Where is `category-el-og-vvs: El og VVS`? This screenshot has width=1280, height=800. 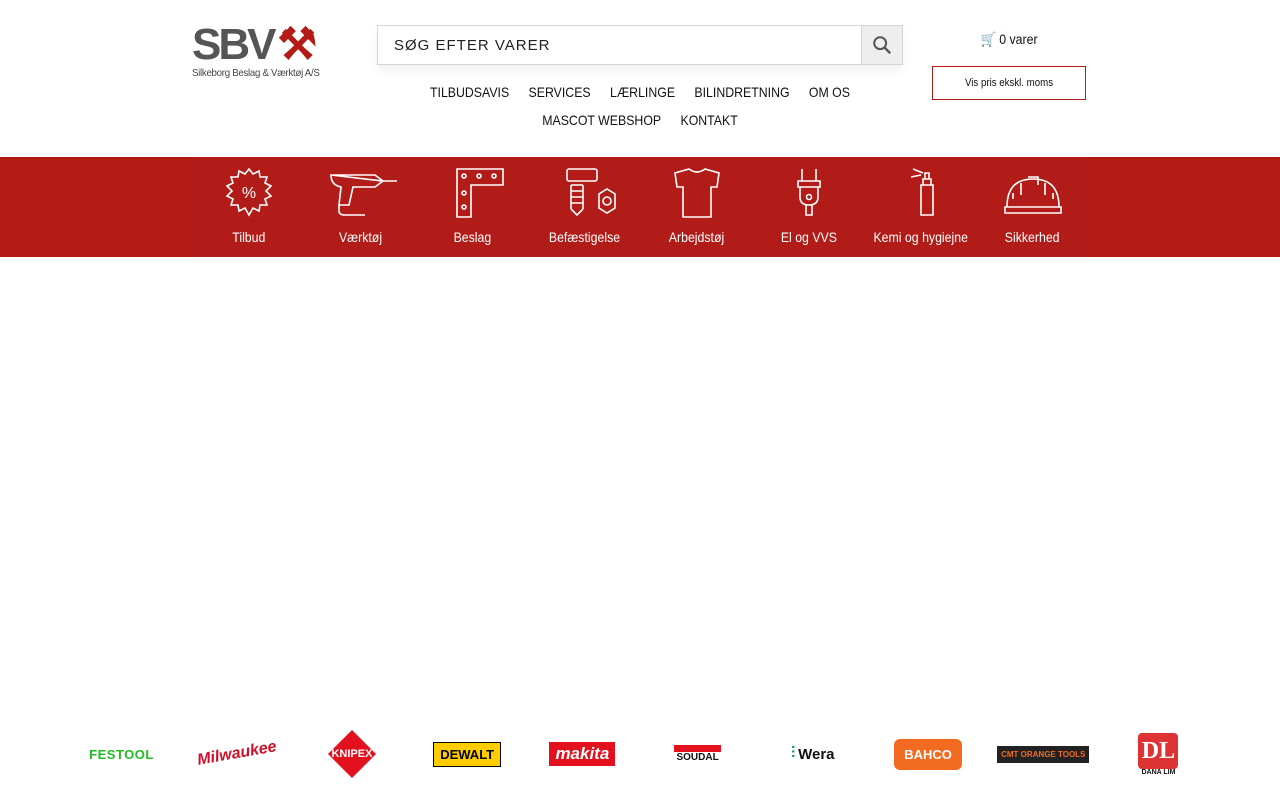
category-el-og-vvs: El og VVS is located at coordinates (808, 207).